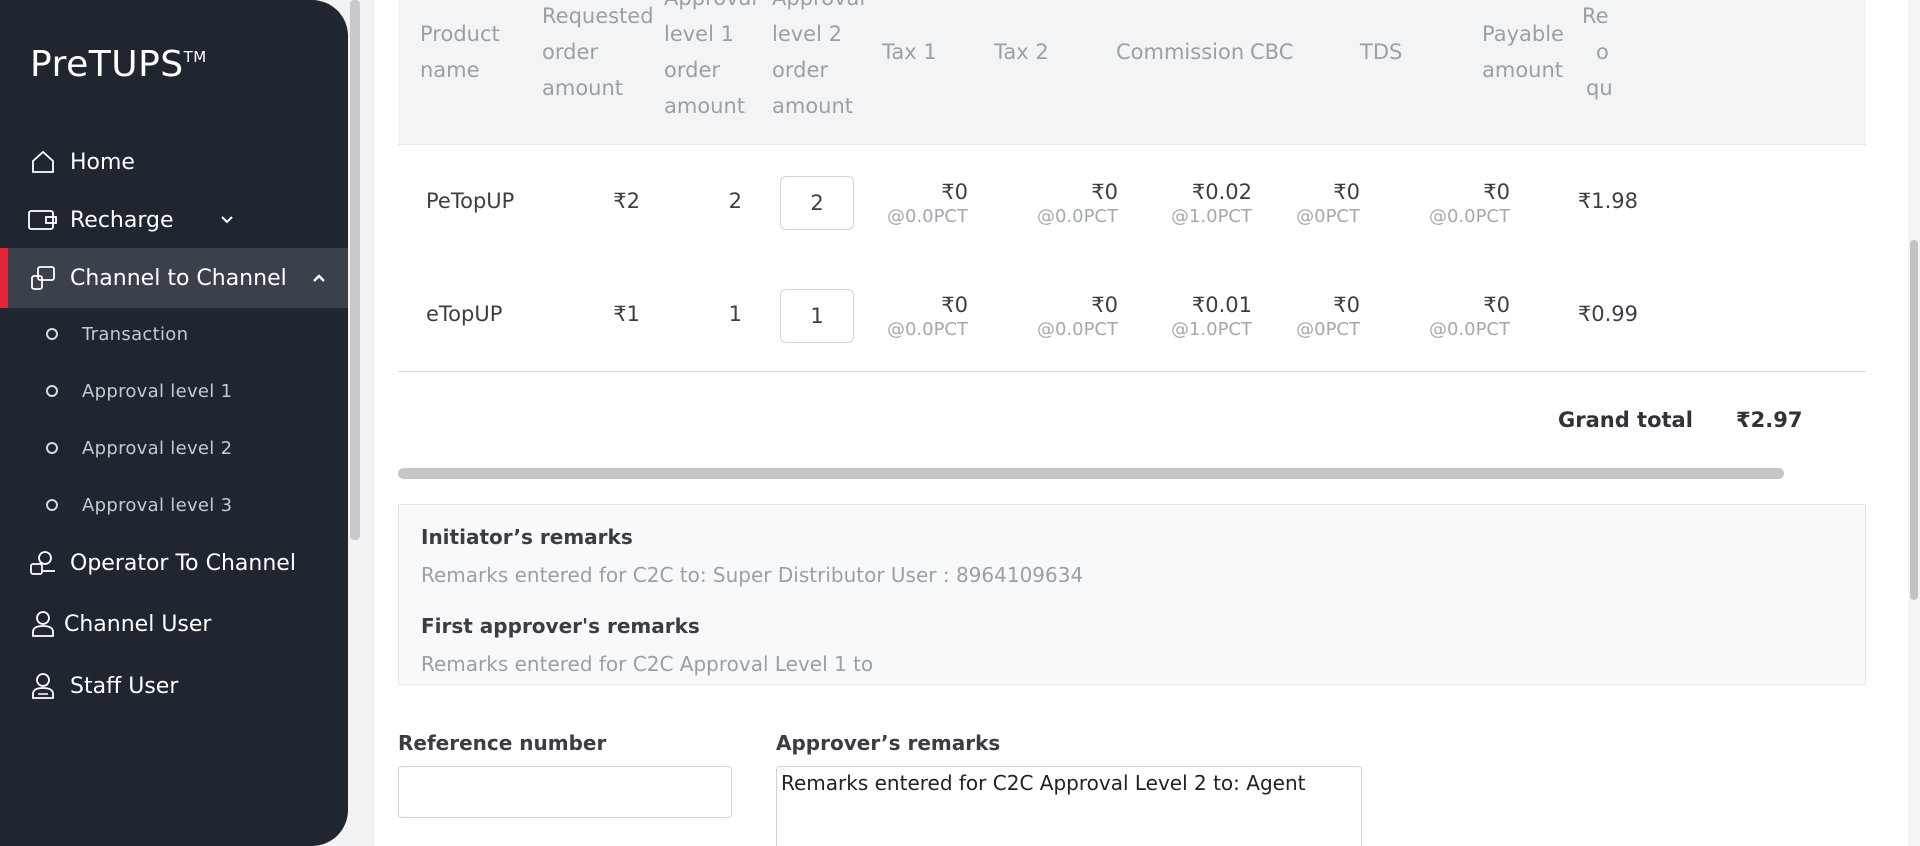 Image resolution: width=1920 pixels, height=846 pixels. Describe the element at coordinates (1523, 52) in the screenshot. I see `header-payable-amount: Payable amount` at that location.